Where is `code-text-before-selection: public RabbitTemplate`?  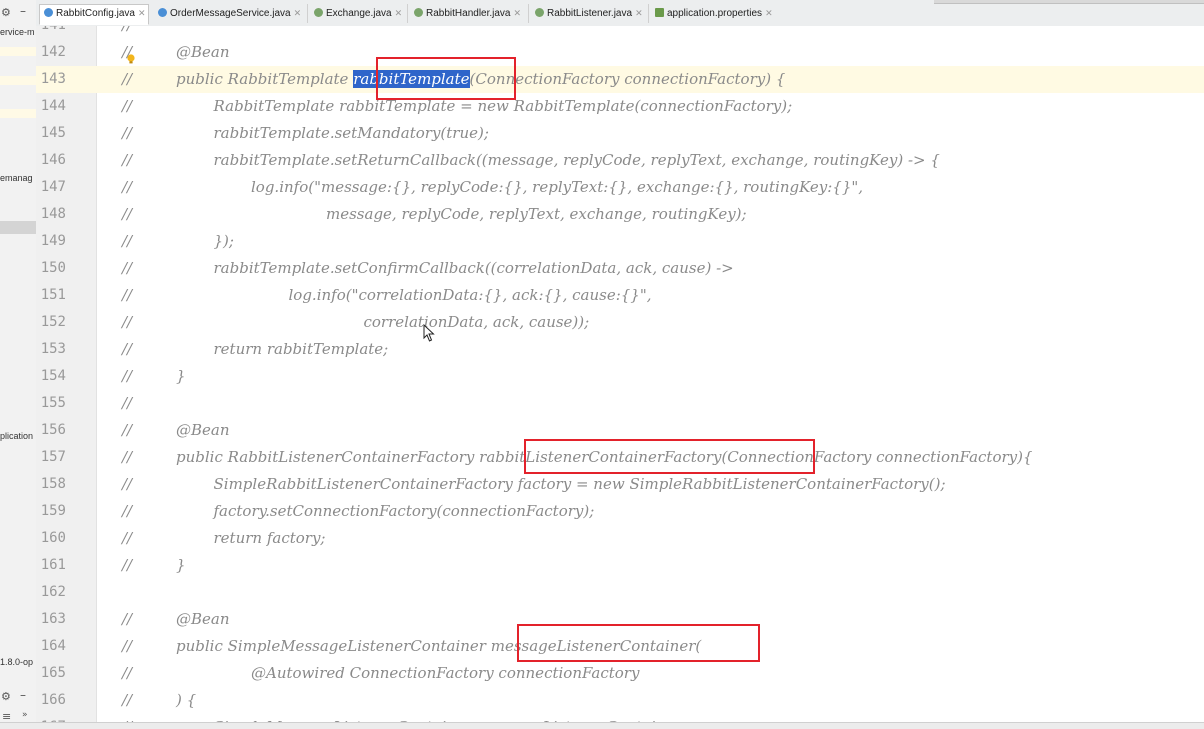
code-text-before-selection: public RabbitTemplate is located at coordinates (265, 79).